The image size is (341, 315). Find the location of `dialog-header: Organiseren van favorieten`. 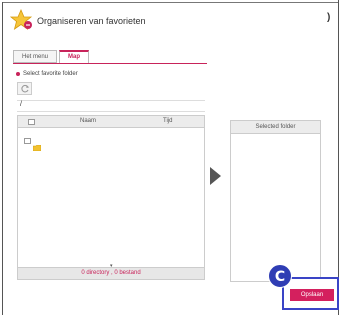

dialog-header: Organiseren van favorieten is located at coordinates (77, 20).